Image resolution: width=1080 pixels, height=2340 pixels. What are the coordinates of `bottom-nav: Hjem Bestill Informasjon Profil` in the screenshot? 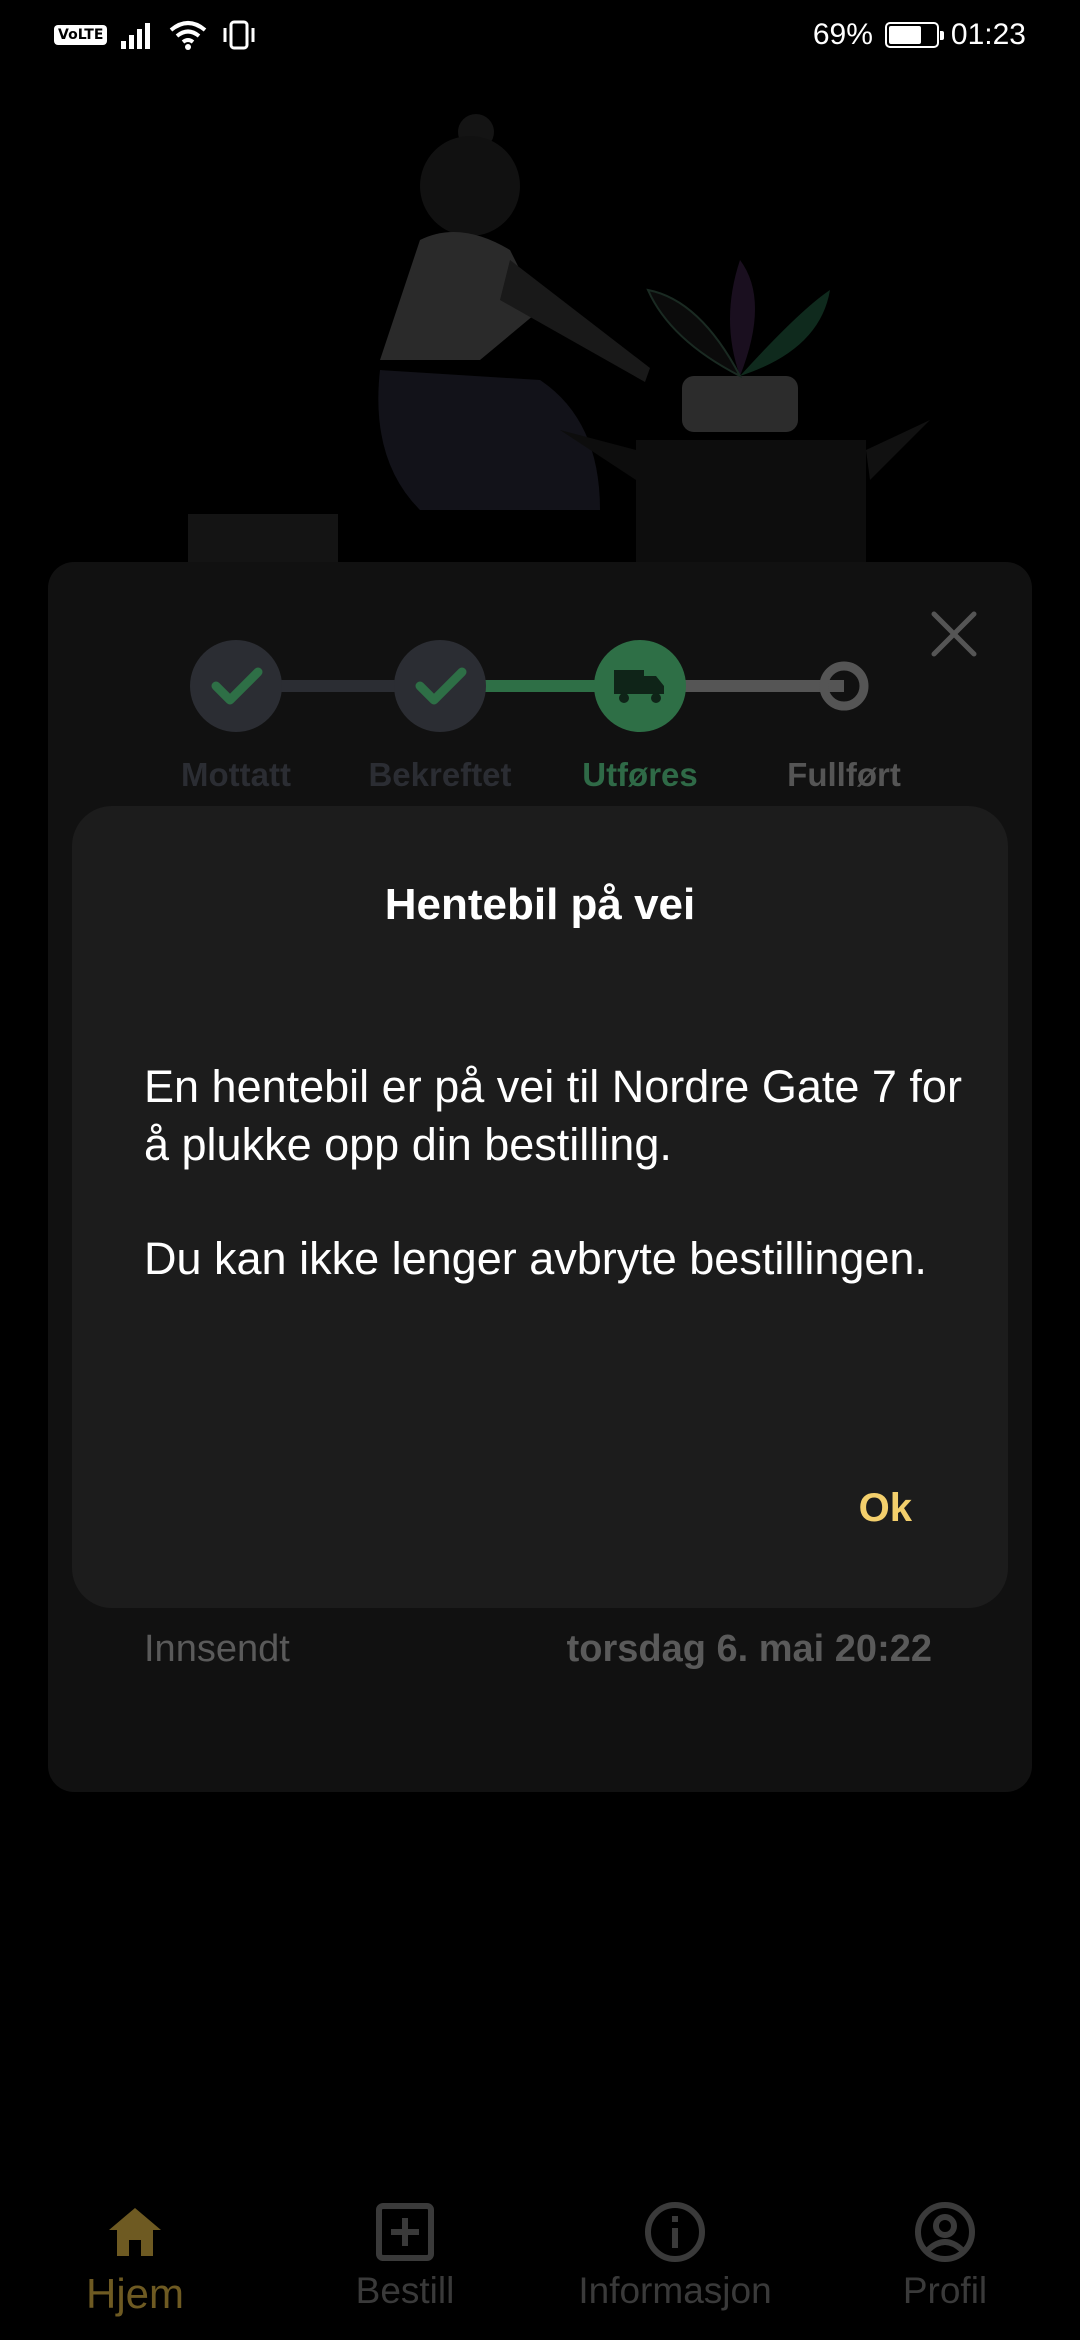 It's located at (540, 2260).